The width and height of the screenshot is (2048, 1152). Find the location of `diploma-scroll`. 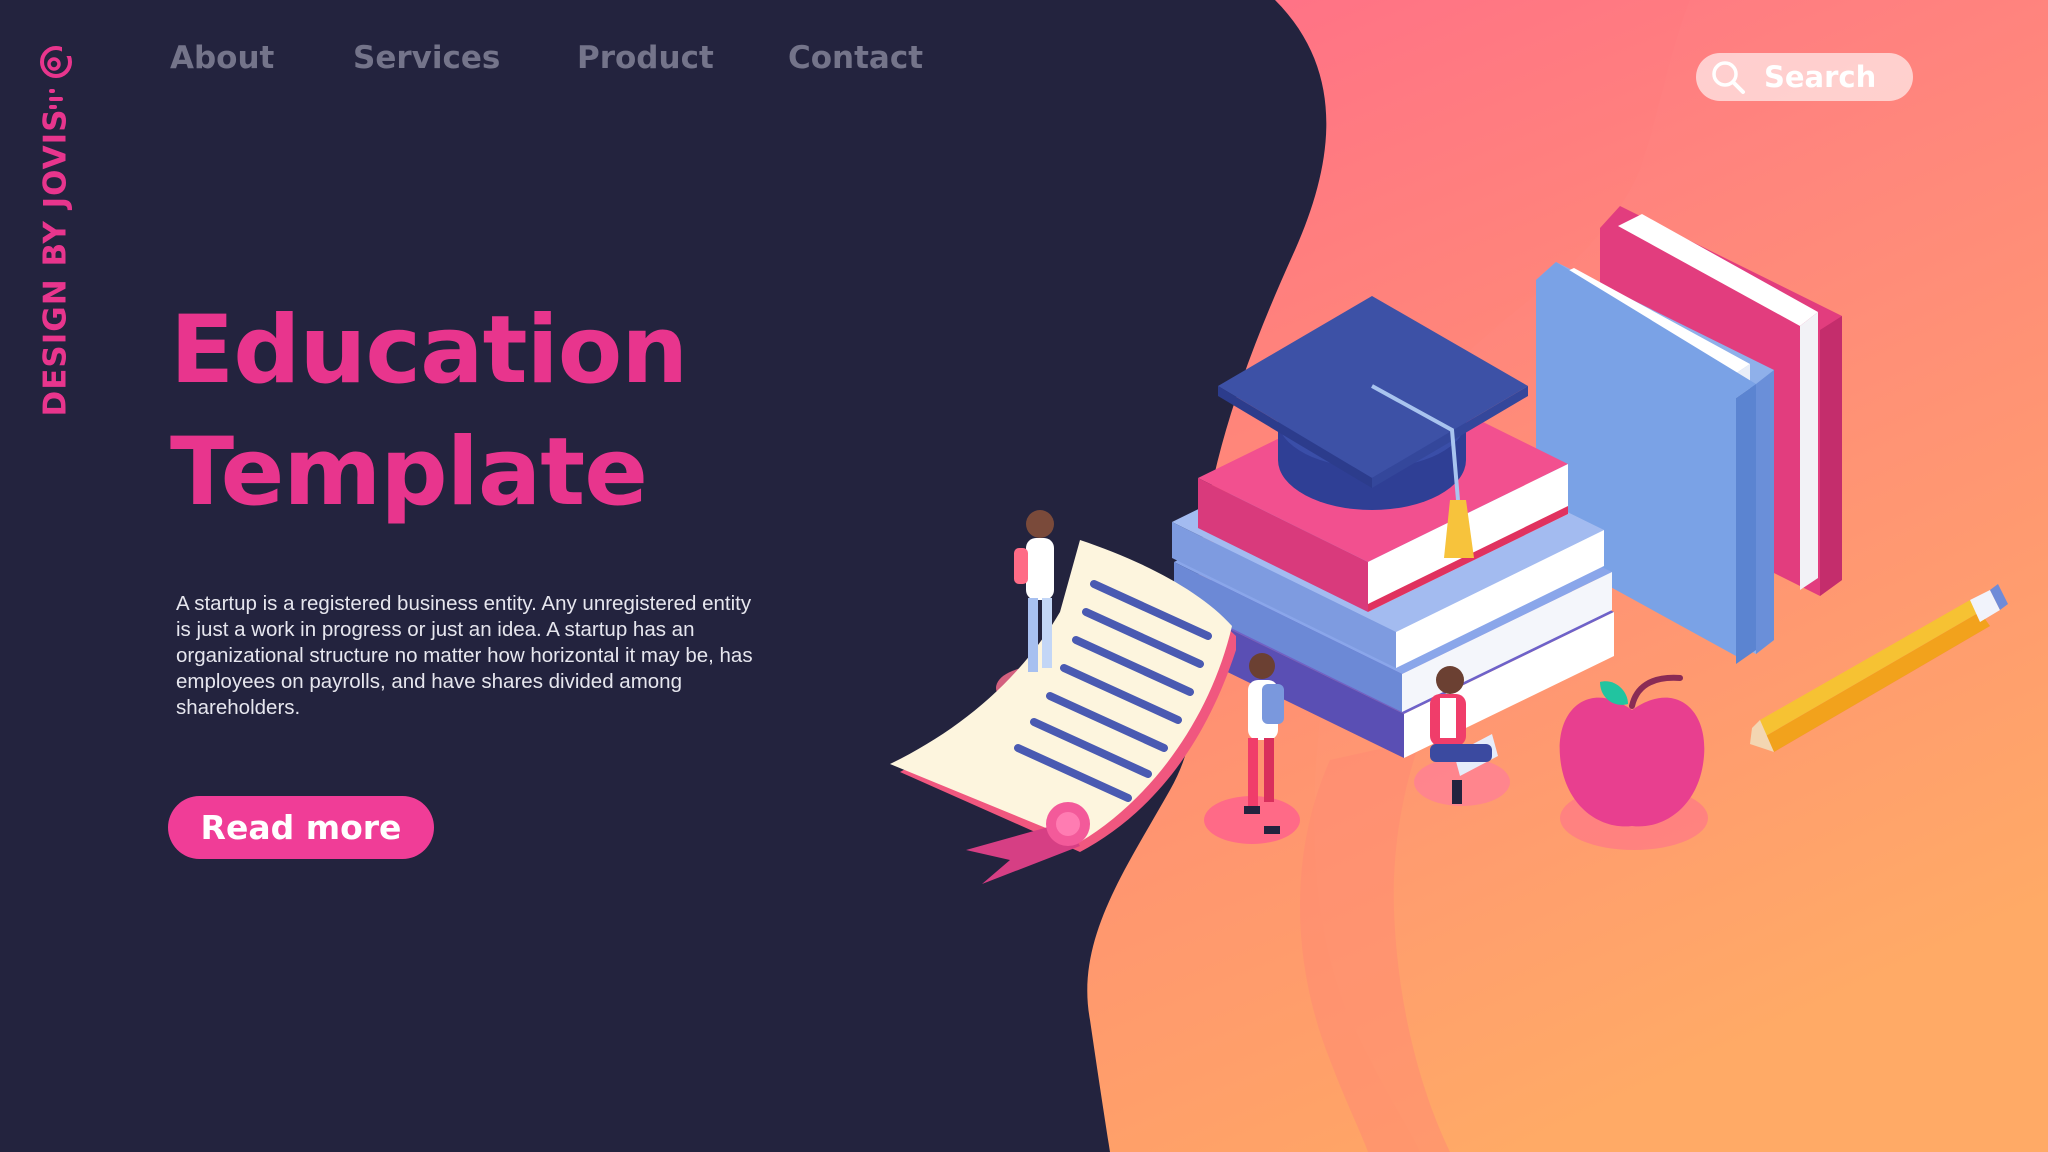

diploma-scroll is located at coordinates (1063, 712).